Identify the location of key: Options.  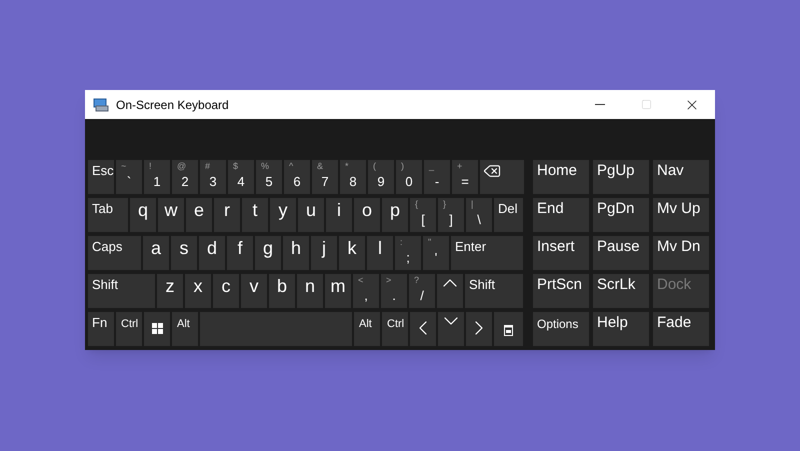
(561, 329).